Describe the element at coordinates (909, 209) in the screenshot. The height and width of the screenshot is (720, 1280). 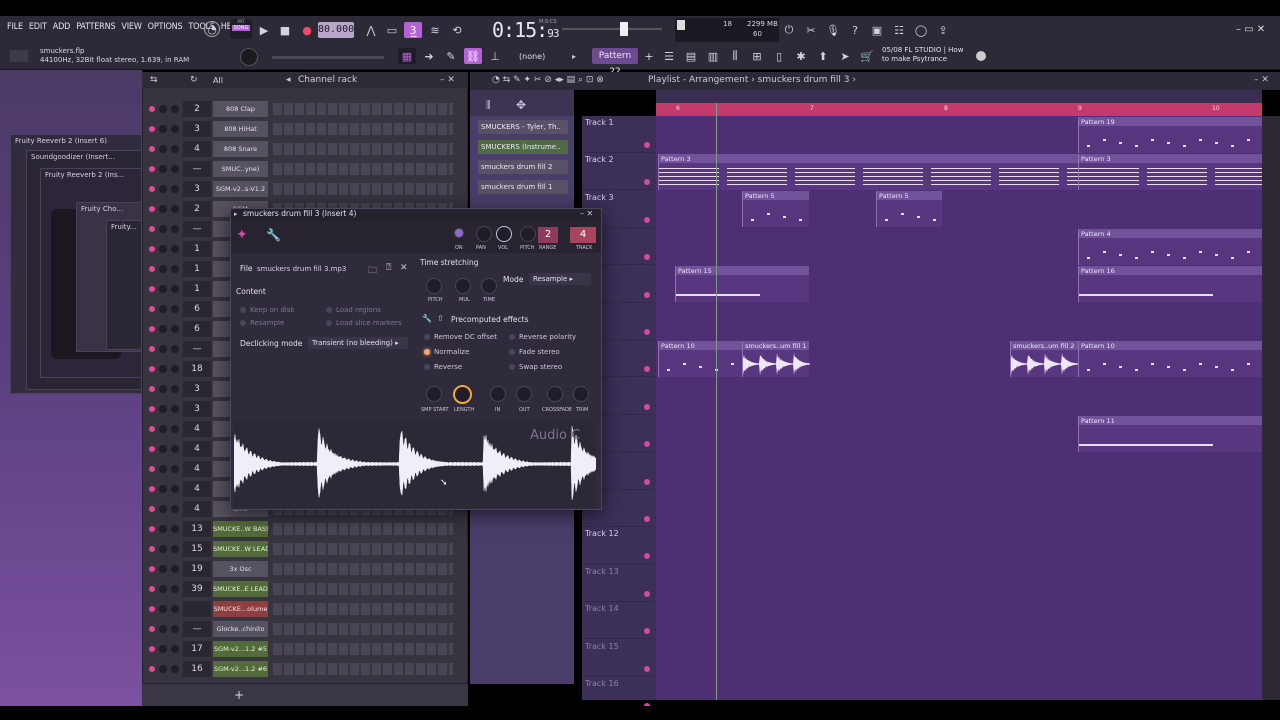
I see `playlist-clip: Pattern 5` at that location.